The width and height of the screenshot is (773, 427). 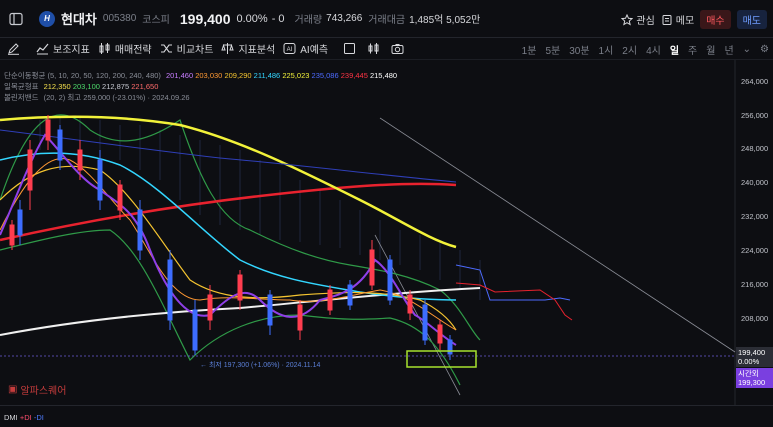 I want to click on buy-button: 매수, so click(x=715, y=19).